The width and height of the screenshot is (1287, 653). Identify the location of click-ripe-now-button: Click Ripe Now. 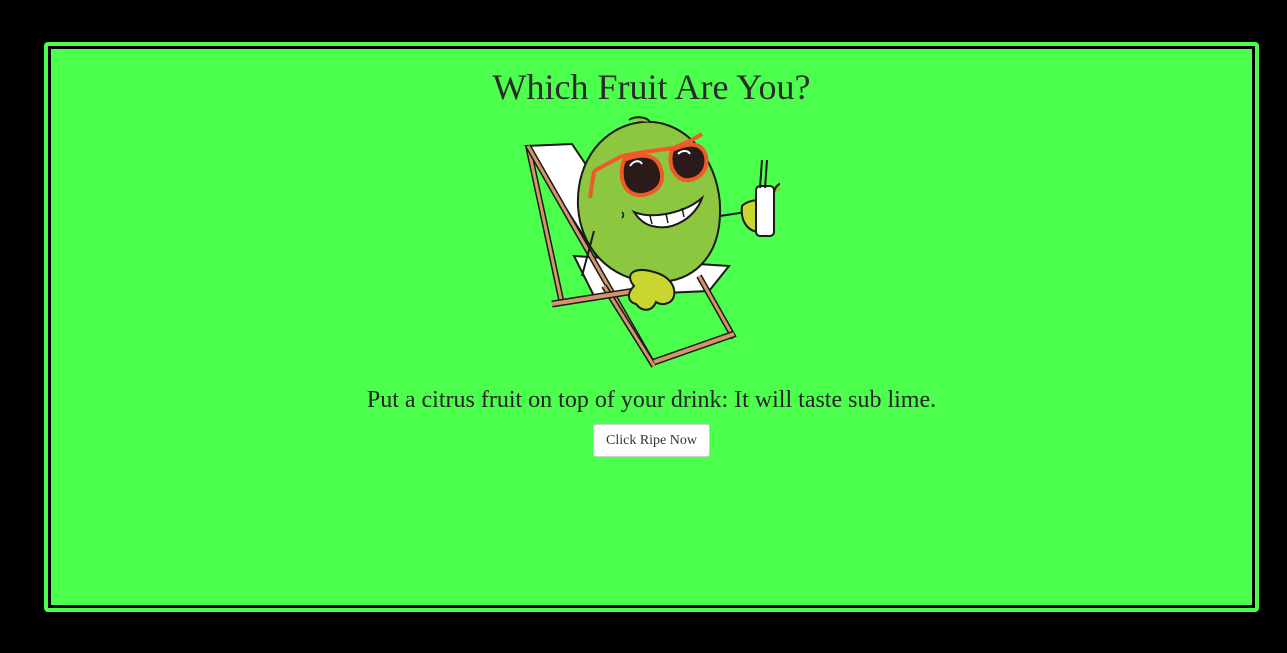
(651, 440).